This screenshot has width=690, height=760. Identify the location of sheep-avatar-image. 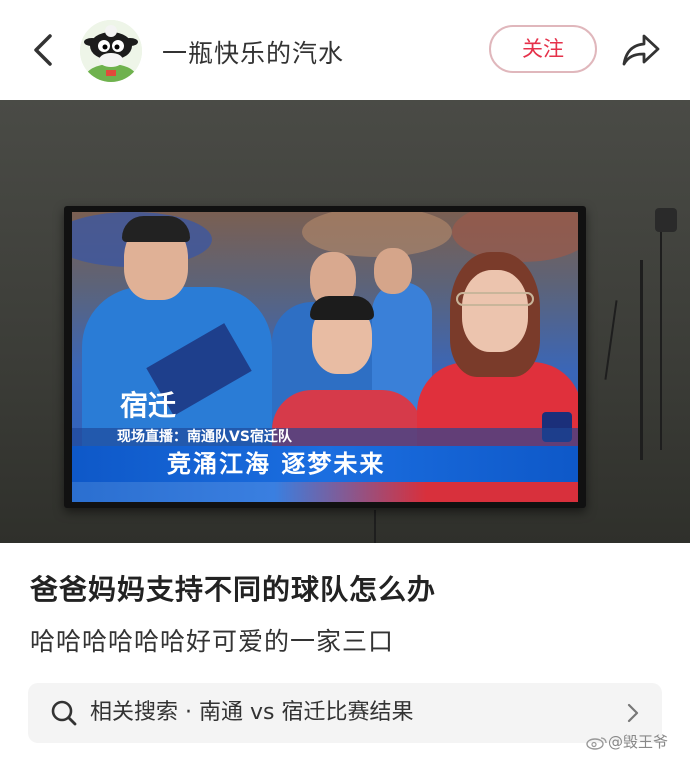
(111, 51).